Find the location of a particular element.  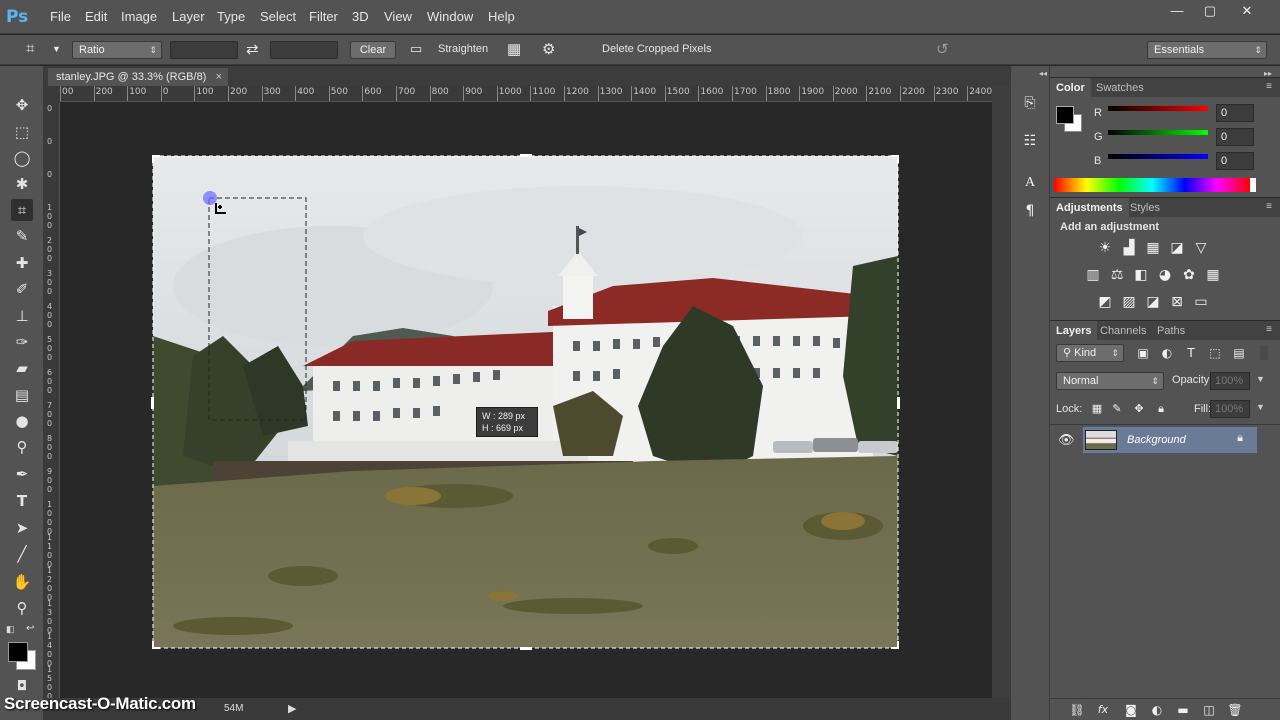

swap-icon: ⇄ is located at coordinates (252, 49).